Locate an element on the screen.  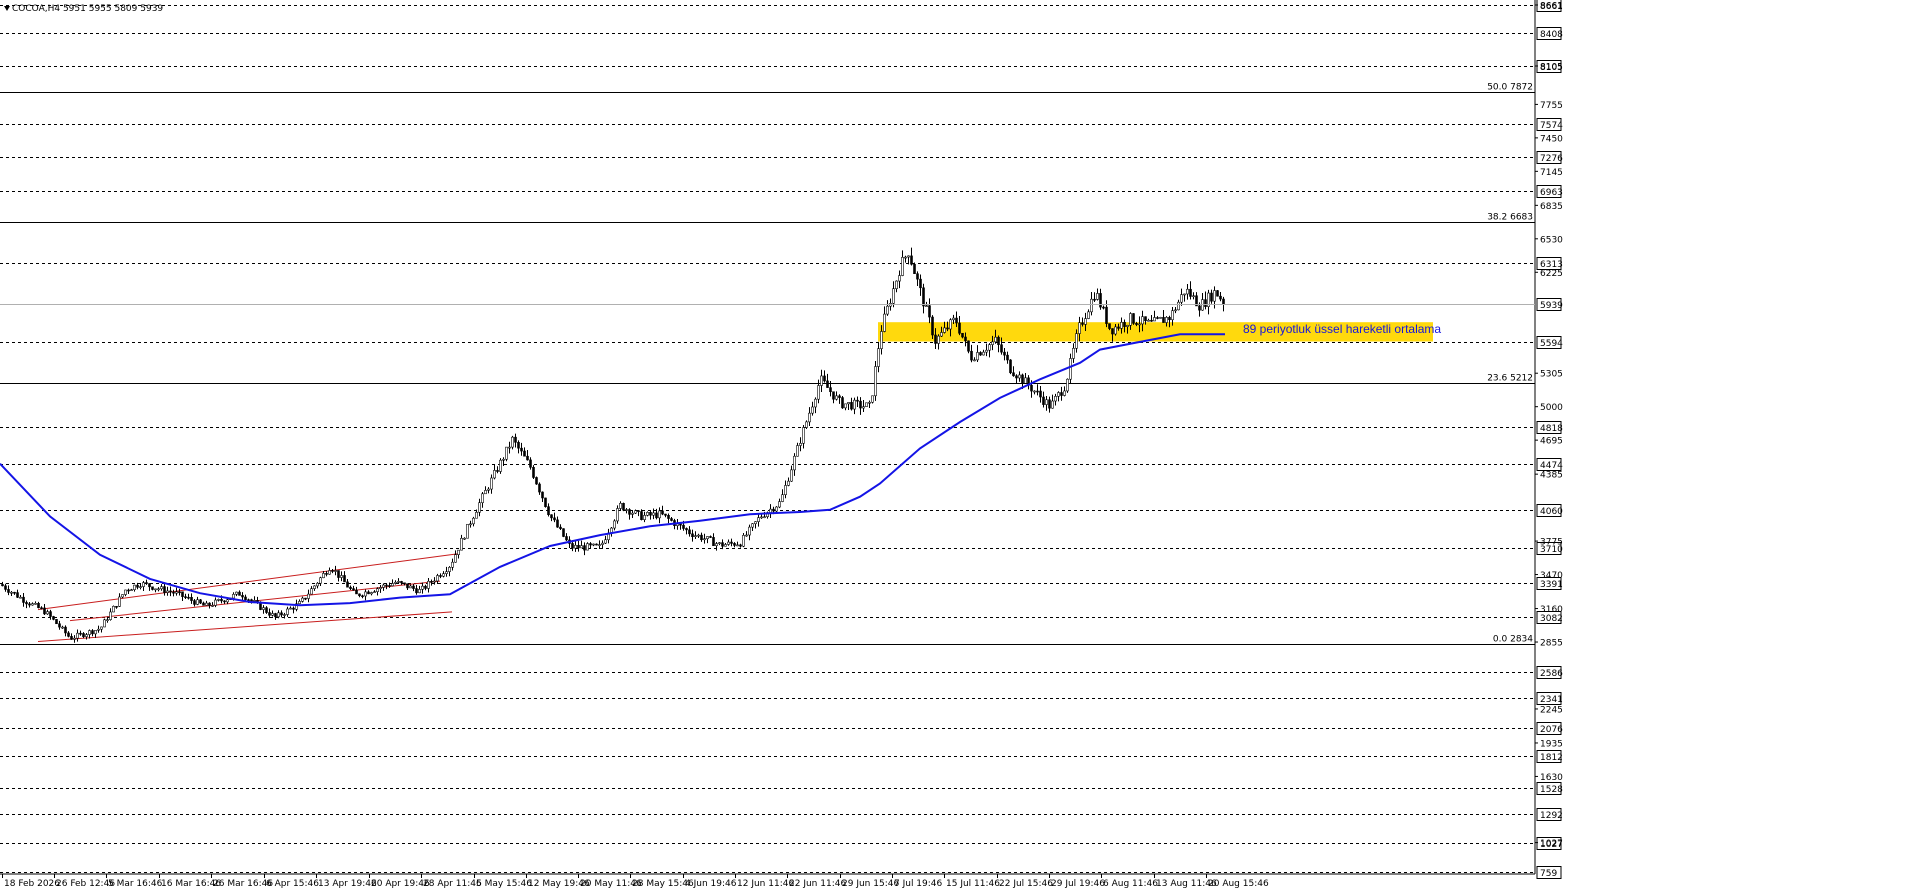
price-label: 1027 is located at coordinates (1551, 844).